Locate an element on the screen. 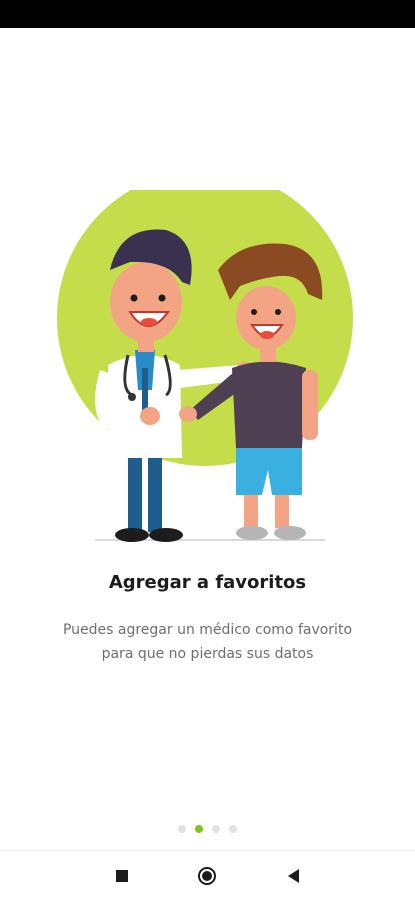  status-bar is located at coordinates (207, 14).